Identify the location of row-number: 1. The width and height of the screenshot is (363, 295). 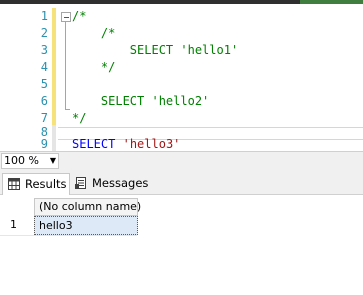
(16, 225).